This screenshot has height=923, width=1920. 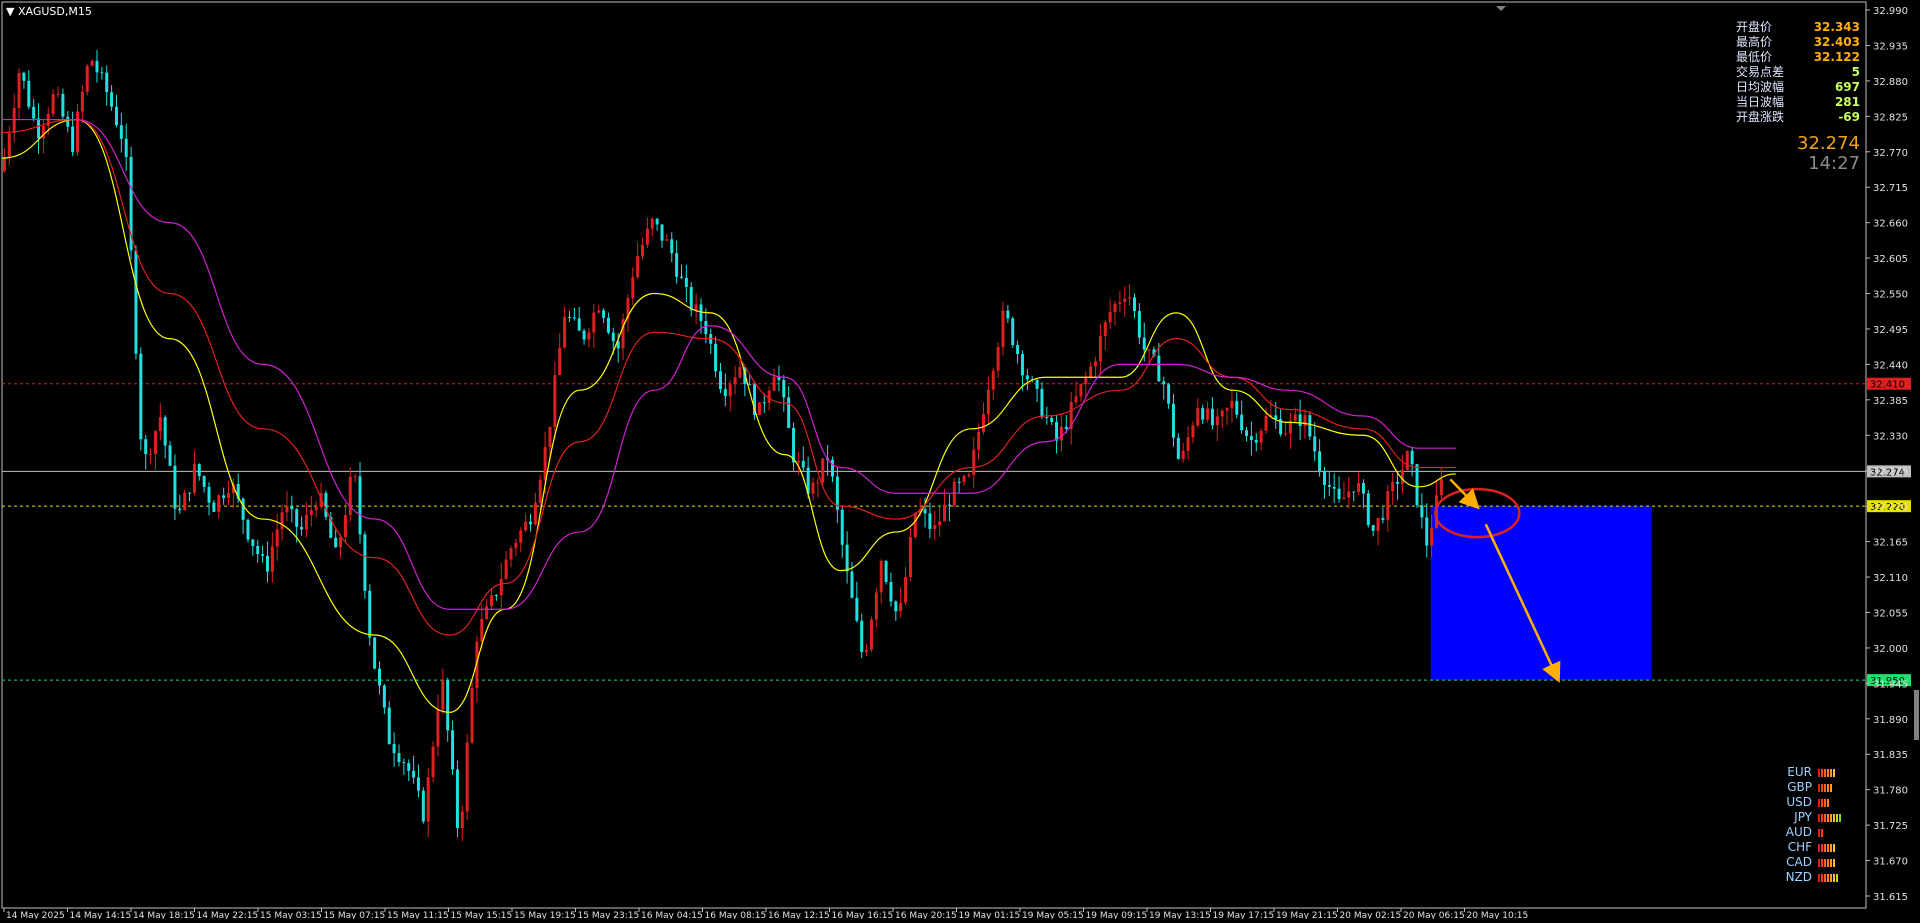 I want to click on info-value: 32.122, so click(x=1836, y=57).